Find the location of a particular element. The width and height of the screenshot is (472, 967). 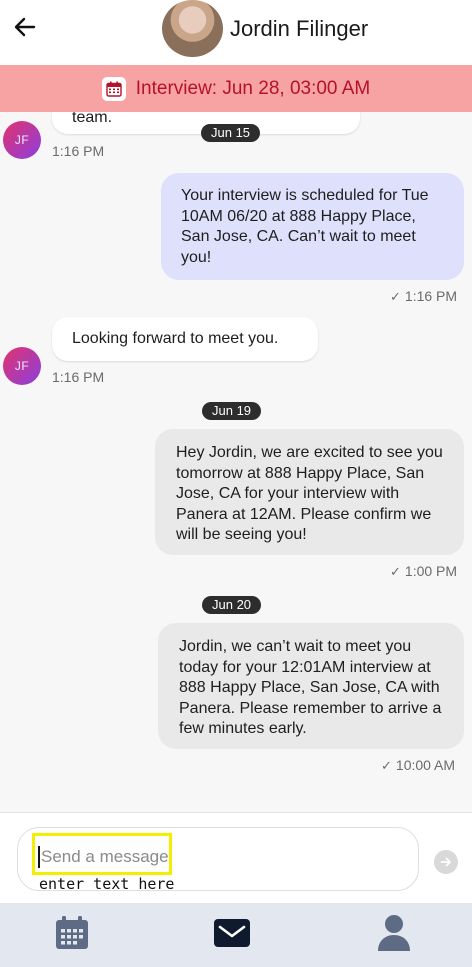

interview-banner-text: Interview: Jun 28, 03:00 AM is located at coordinates (253, 88).